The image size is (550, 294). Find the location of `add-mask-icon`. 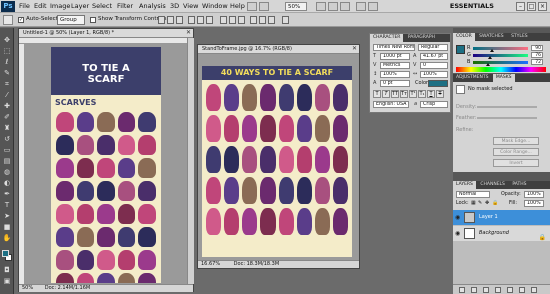

add-mask-icon is located at coordinates (486, 290).